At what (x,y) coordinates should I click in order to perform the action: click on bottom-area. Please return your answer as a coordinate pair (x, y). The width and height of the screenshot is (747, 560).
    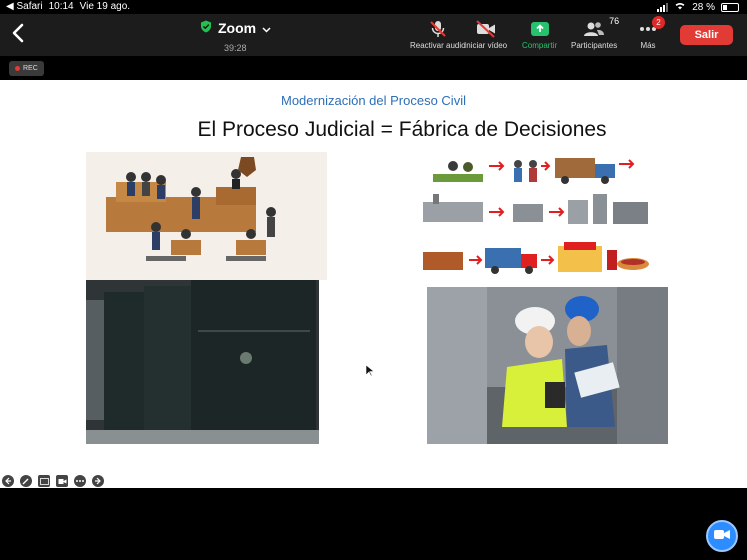
    Looking at the image, I should click on (373, 536).